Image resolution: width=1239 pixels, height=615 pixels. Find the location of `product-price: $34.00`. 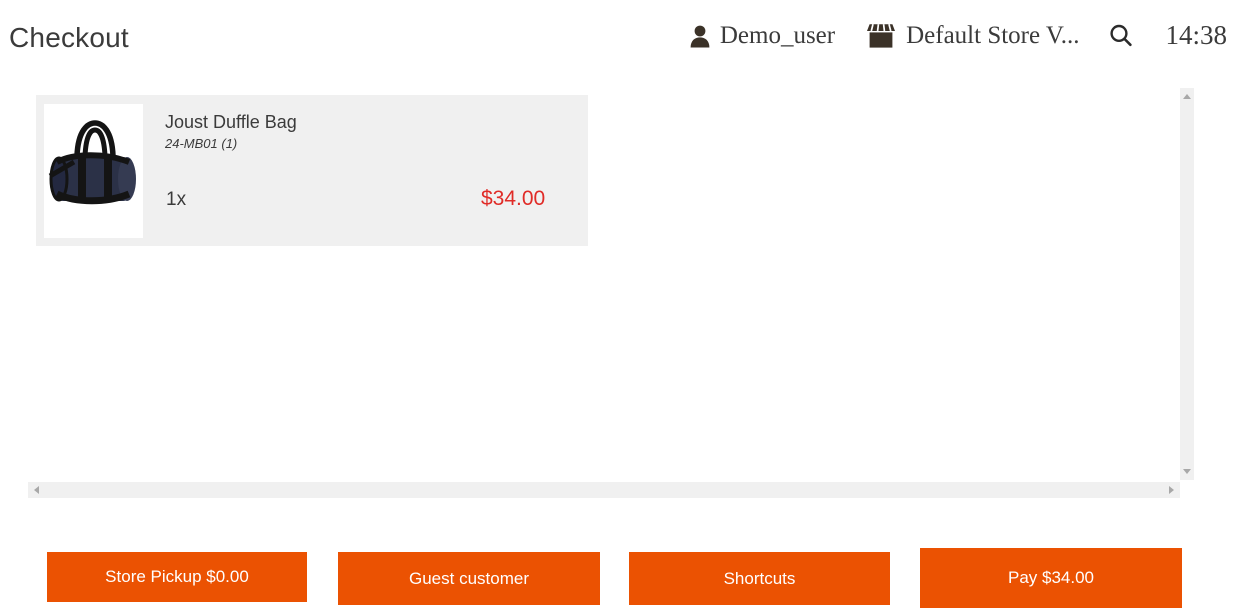

product-price: $34.00 is located at coordinates (513, 198).